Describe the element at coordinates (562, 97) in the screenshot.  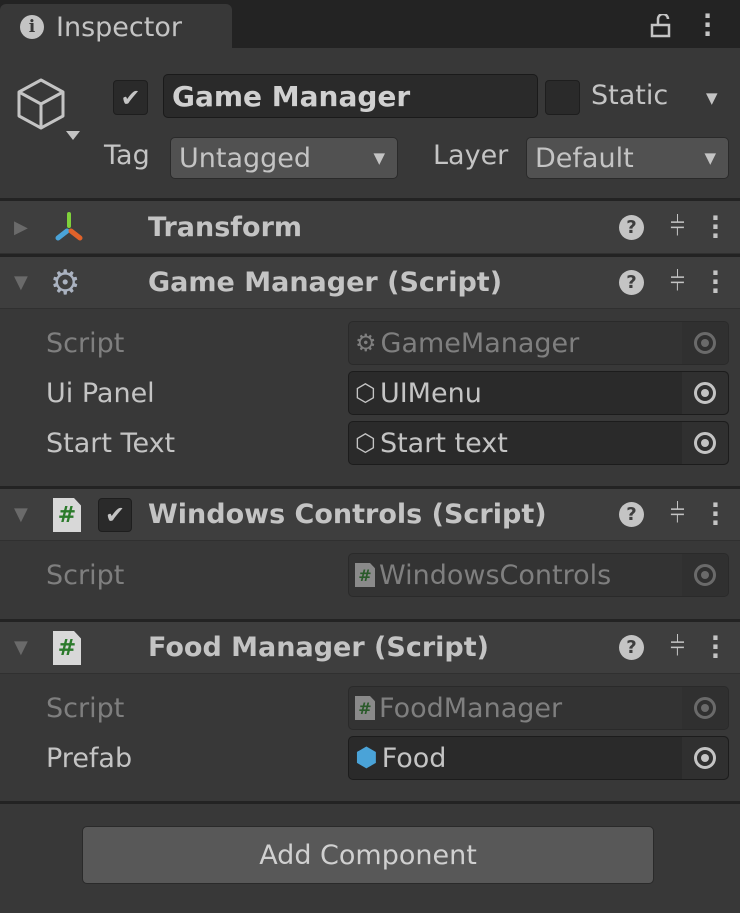
I see `static-checkbox` at that location.